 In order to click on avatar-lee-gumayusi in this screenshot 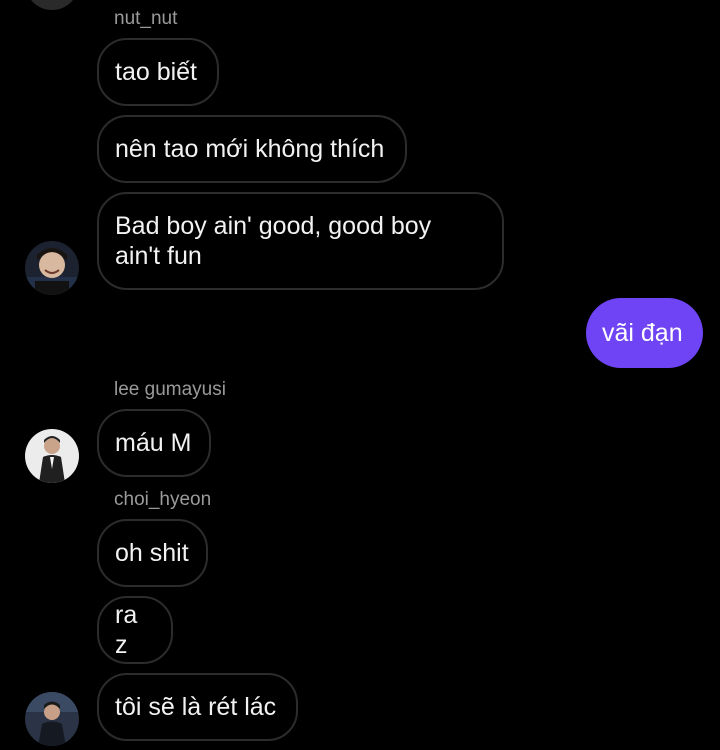, I will do `click(52, 456)`.